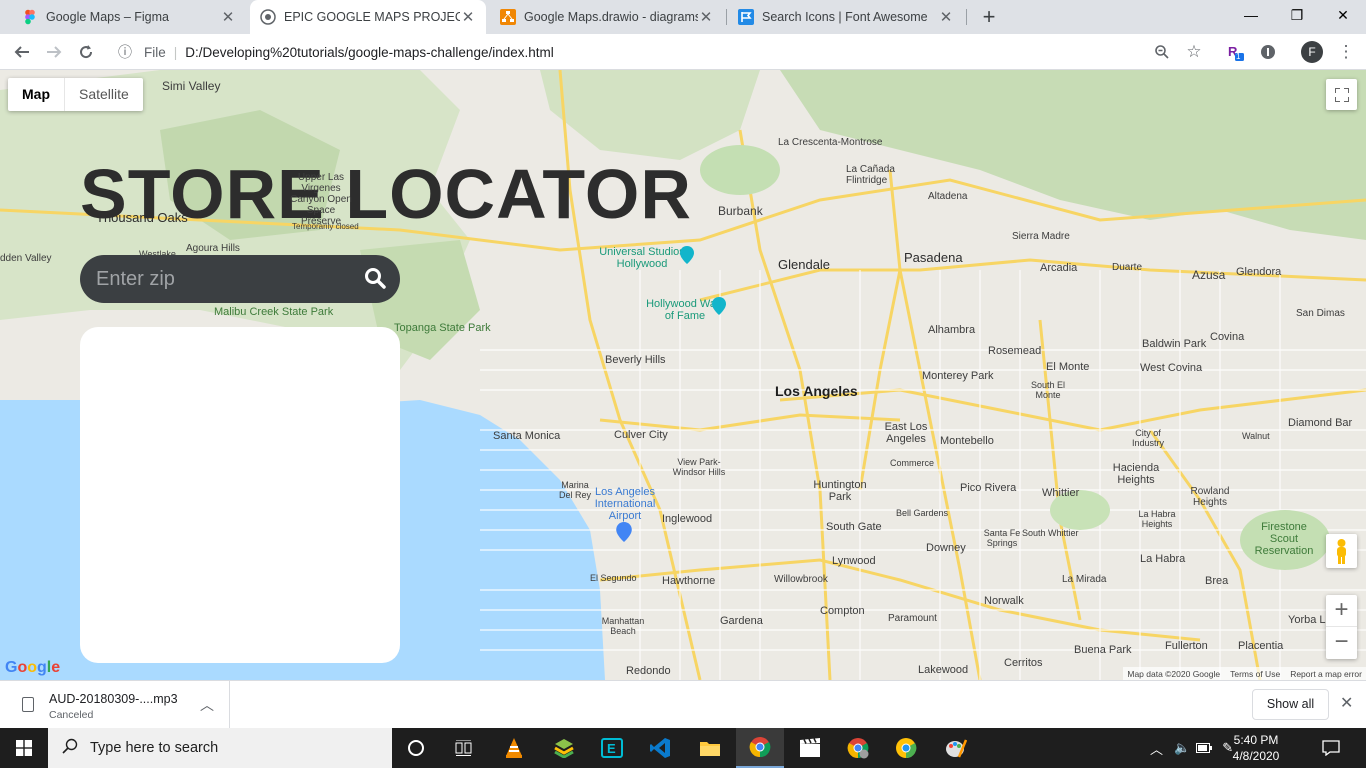  I want to click on globe-icon, so click(268, 17).